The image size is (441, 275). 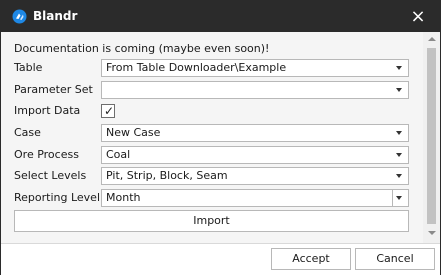 I want to click on select-levels-value: Pit, Strip, Block, Seam, so click(x=167, y=175).